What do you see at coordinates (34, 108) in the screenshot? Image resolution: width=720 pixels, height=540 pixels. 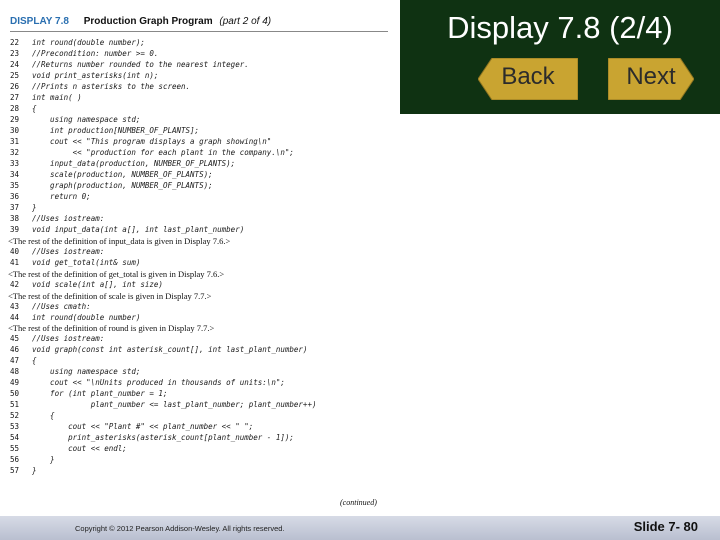 I see `code-text: {` at bounding box center [34, 108].